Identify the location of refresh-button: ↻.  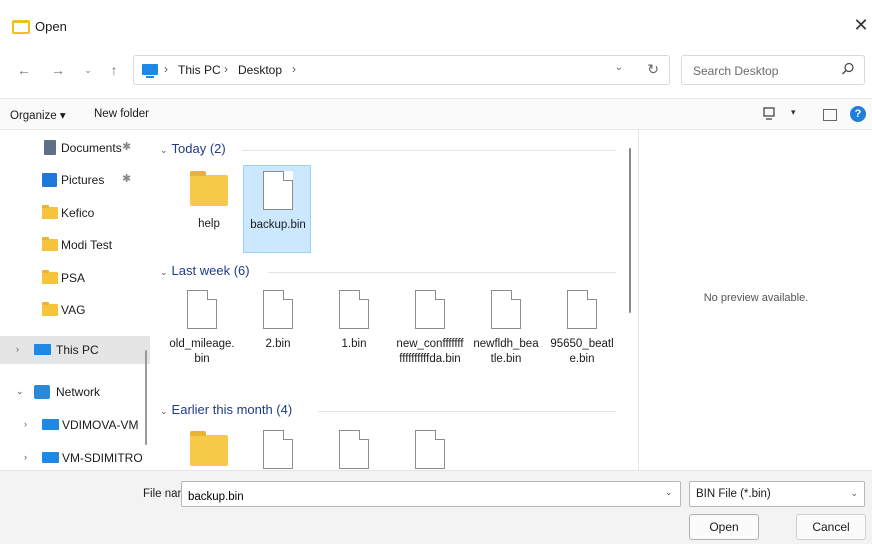
(653, 69).